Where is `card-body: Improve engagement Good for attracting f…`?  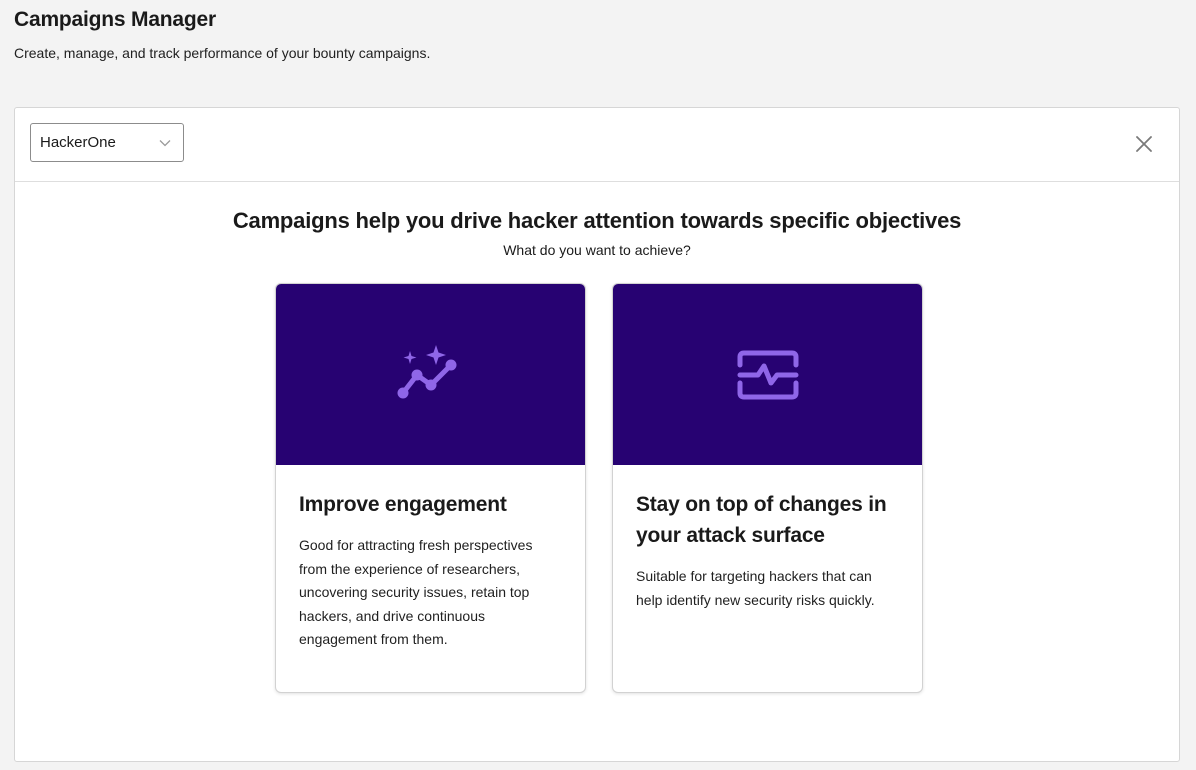 card-body: Improve engagement Good for attracting f… is located at coordinates (430, 558).